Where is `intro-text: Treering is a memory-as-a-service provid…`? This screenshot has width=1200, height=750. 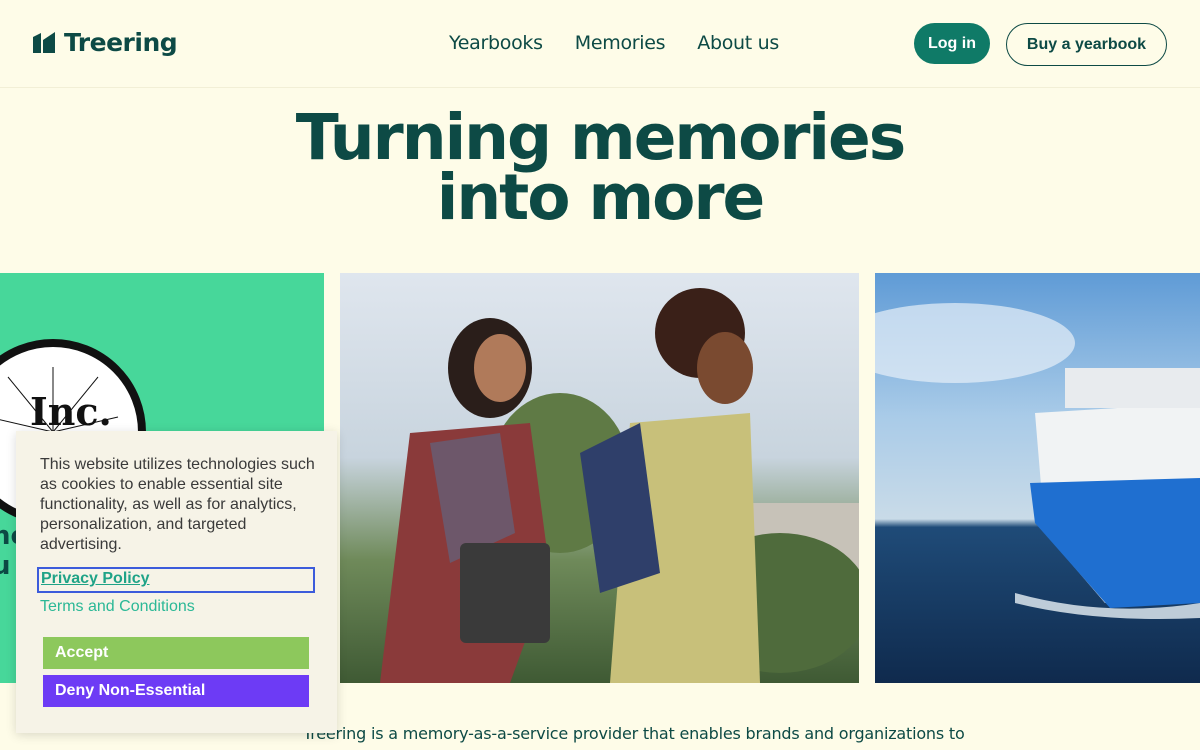
intro-text: Treering is a memory-as-a-service provid… is located at coordinates (634, 733).